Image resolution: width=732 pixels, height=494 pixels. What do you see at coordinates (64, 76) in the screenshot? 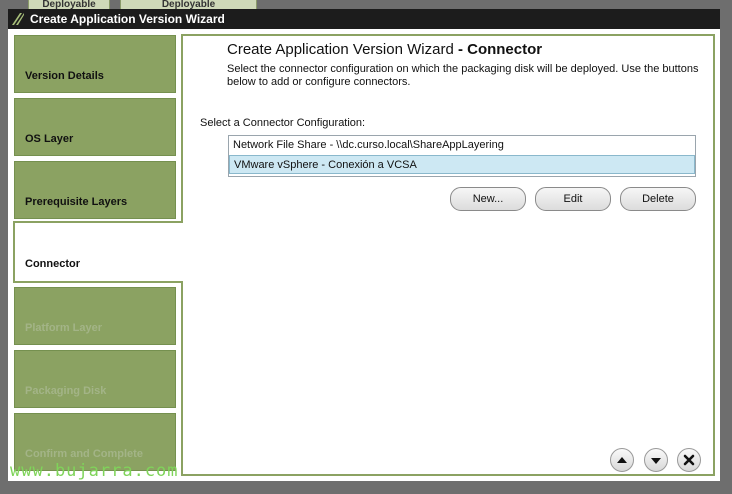
I see `step-label: Version Details` at bounding box center [64, 76].